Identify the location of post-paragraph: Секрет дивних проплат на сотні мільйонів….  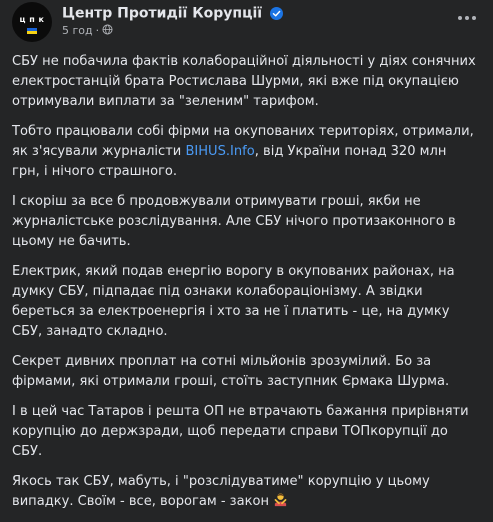
(231, 371).